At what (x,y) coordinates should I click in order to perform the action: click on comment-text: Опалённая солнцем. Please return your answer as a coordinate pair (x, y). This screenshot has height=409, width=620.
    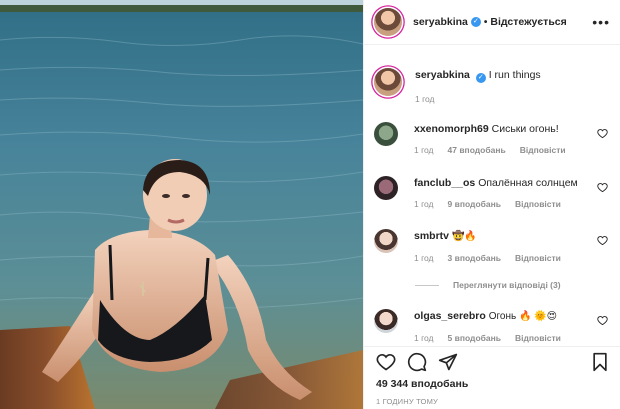
    Looking at the image, I should click on (528, 183).